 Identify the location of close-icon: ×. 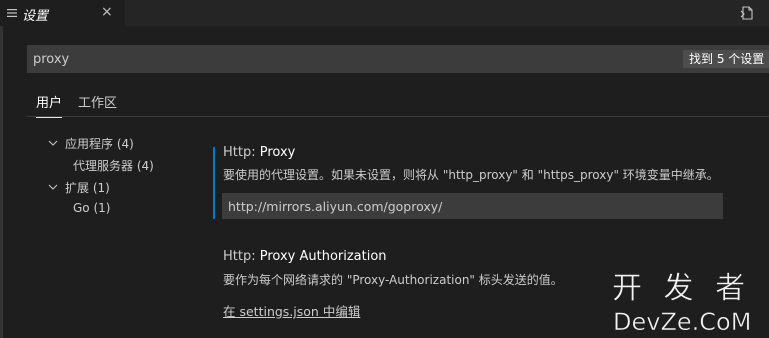
(107, 12).